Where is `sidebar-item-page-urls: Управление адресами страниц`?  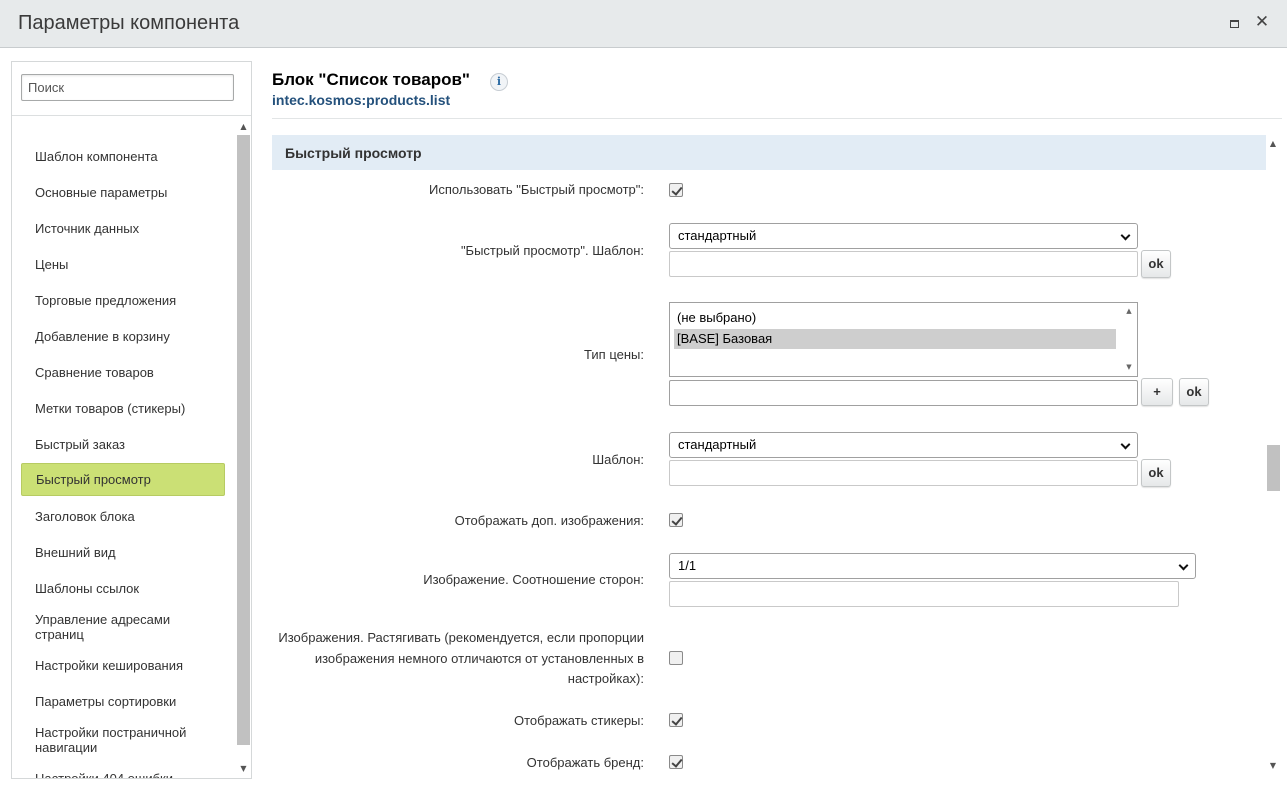 sidebar-item-page-urls: Управление адресами страниц is located at coordinates (123, 627).